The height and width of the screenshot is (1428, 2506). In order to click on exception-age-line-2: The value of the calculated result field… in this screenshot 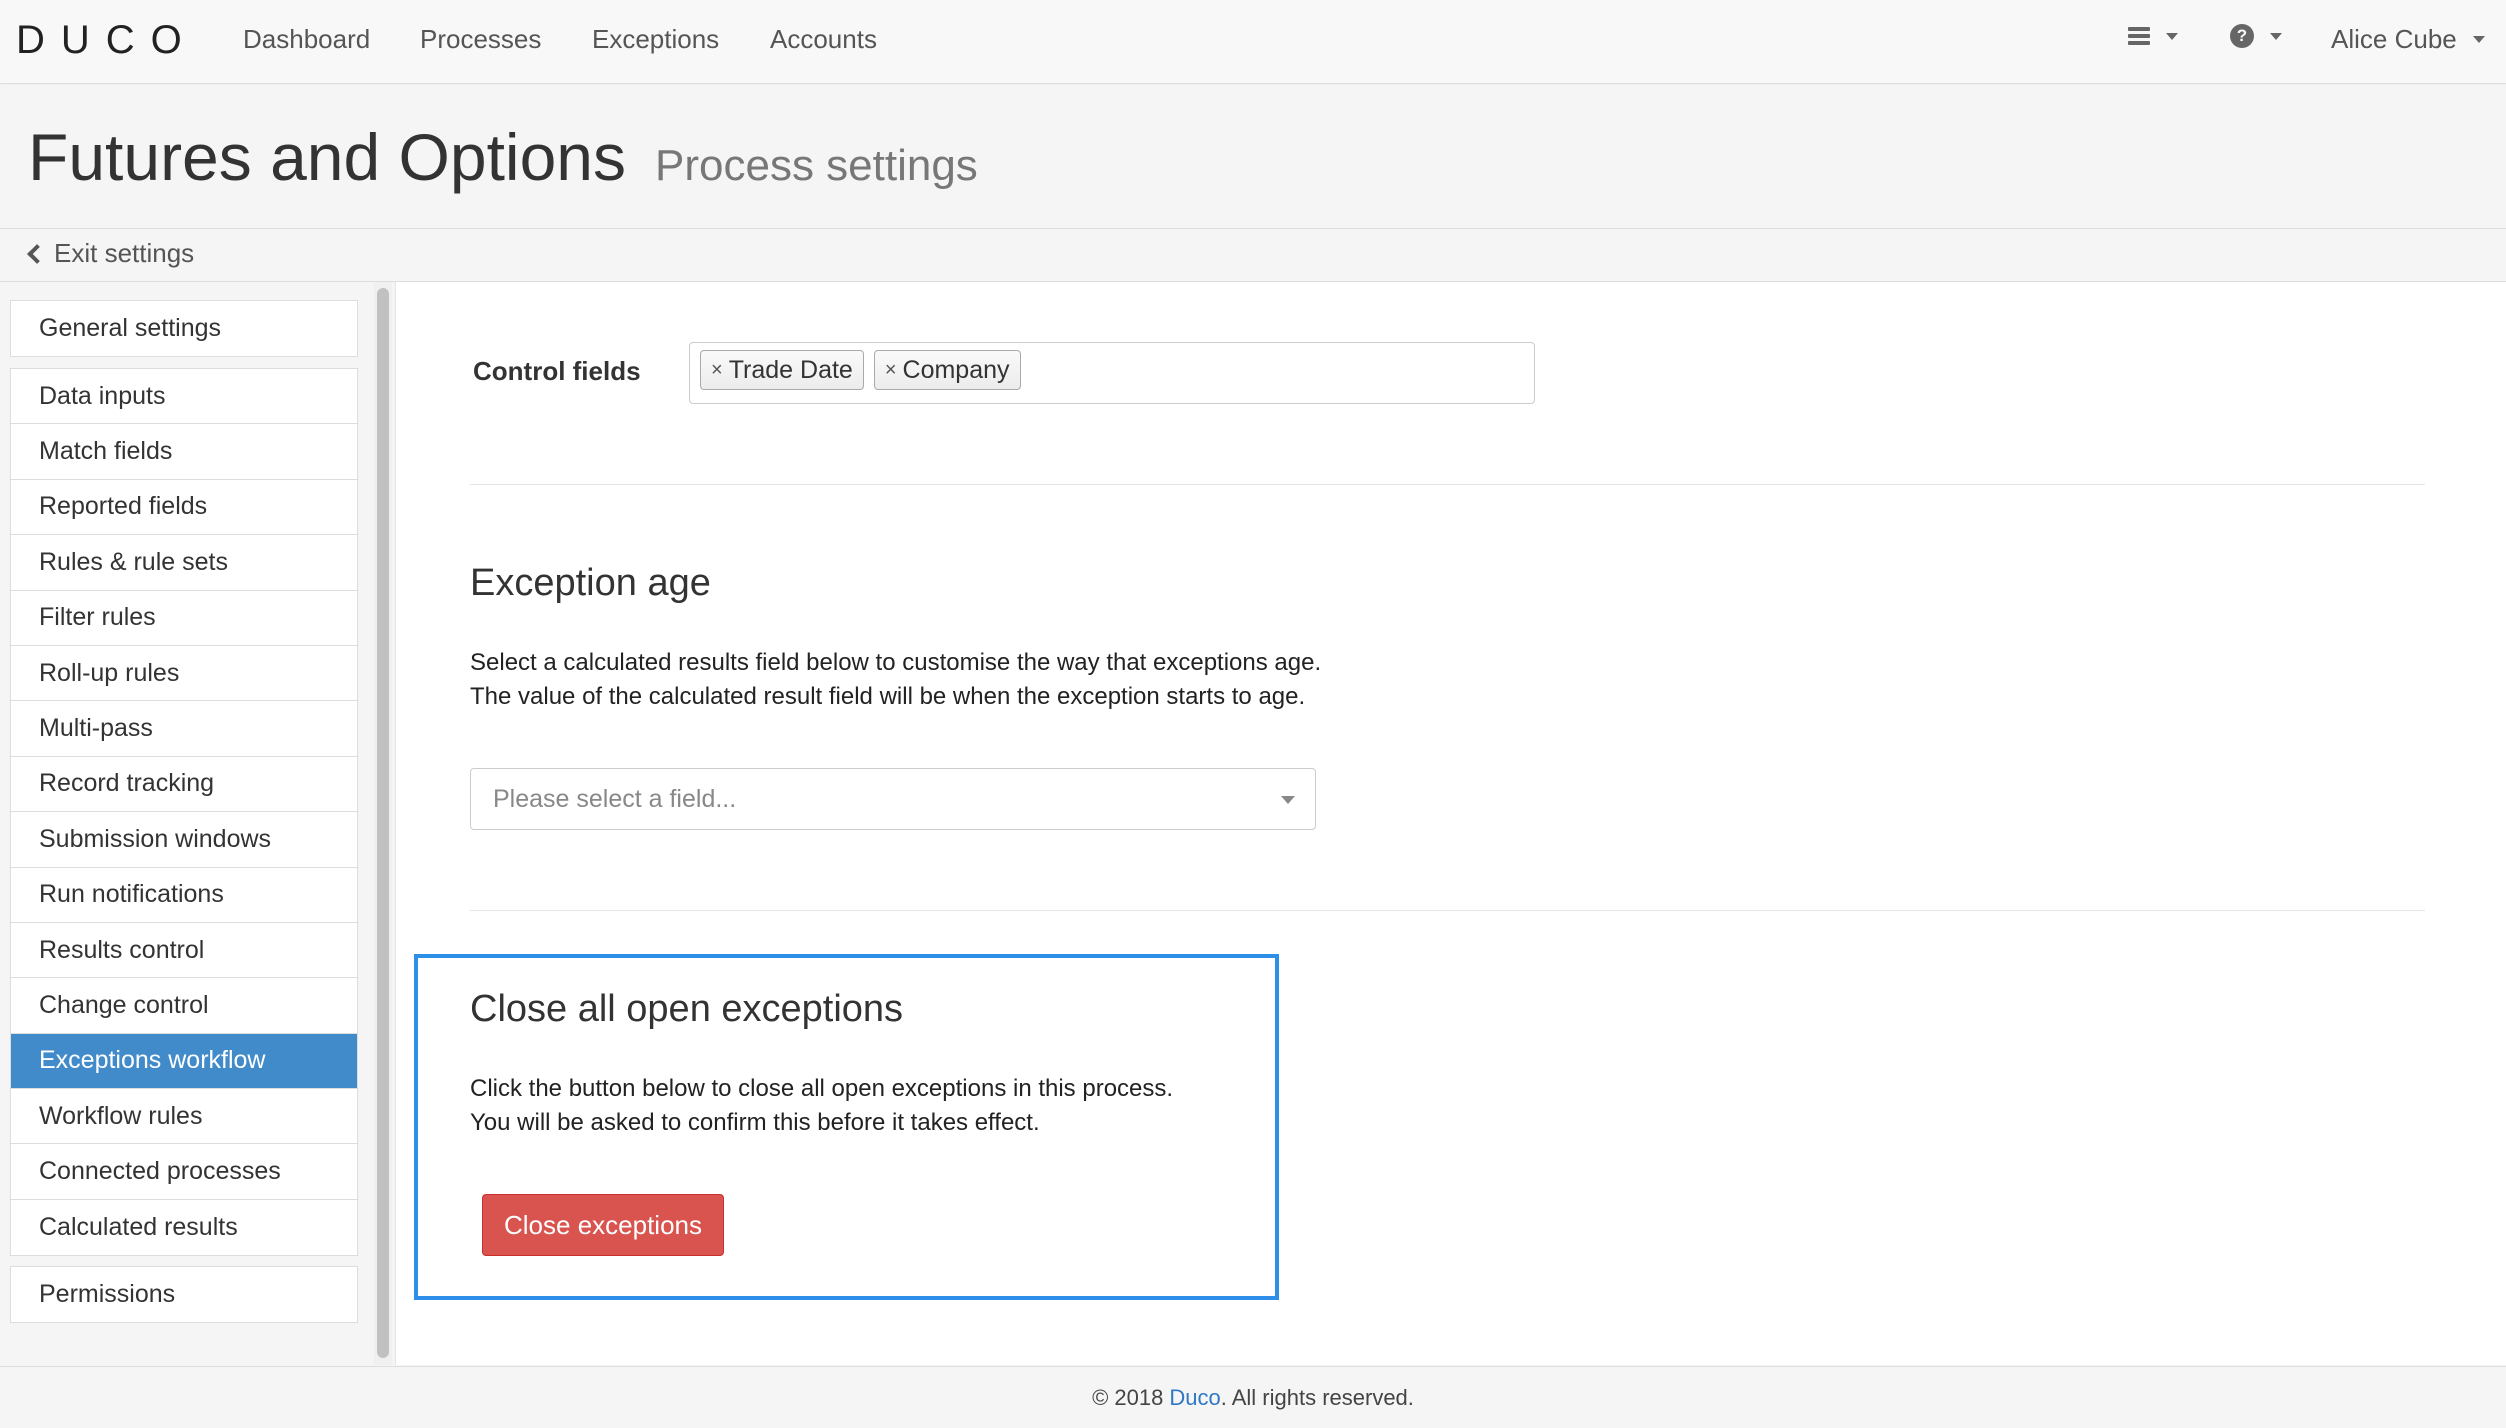, I will do `click(888, 696)`.